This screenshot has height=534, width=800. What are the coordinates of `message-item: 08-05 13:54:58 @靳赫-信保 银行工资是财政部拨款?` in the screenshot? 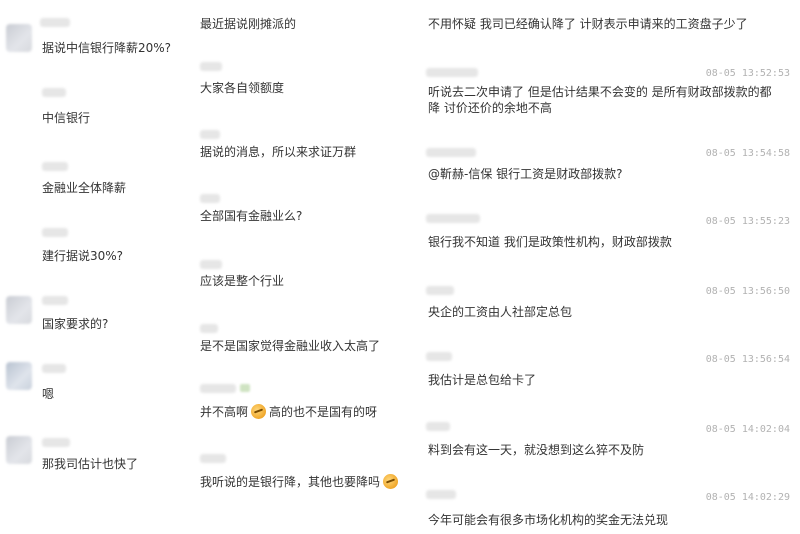 It's located at (600, 167).